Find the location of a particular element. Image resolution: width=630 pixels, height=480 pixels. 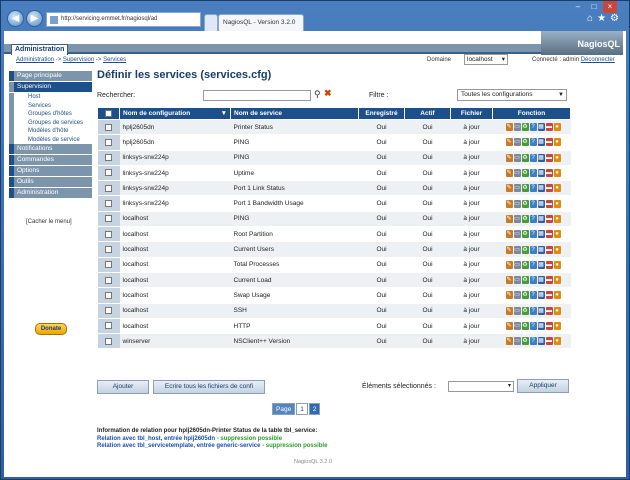

sidebar-item: Groupes de services is located at coordinates (50, 122).